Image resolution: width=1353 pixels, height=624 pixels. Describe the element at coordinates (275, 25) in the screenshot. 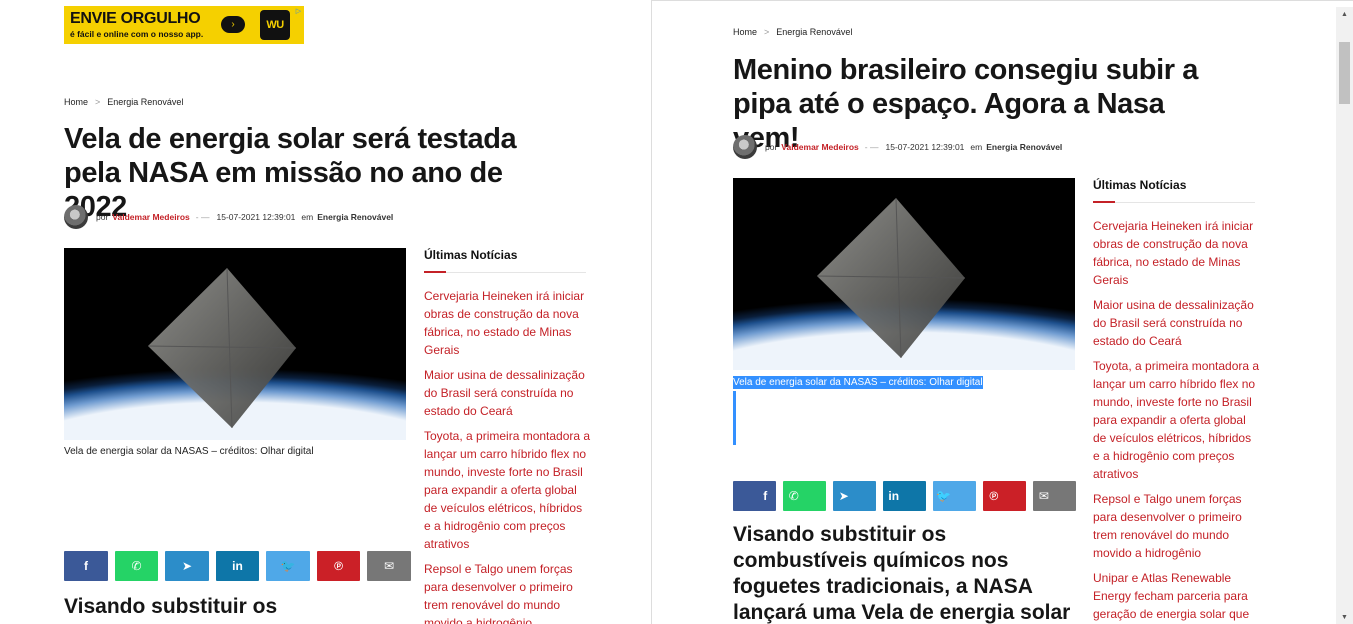

I see `ad-logo: WU` at that location.